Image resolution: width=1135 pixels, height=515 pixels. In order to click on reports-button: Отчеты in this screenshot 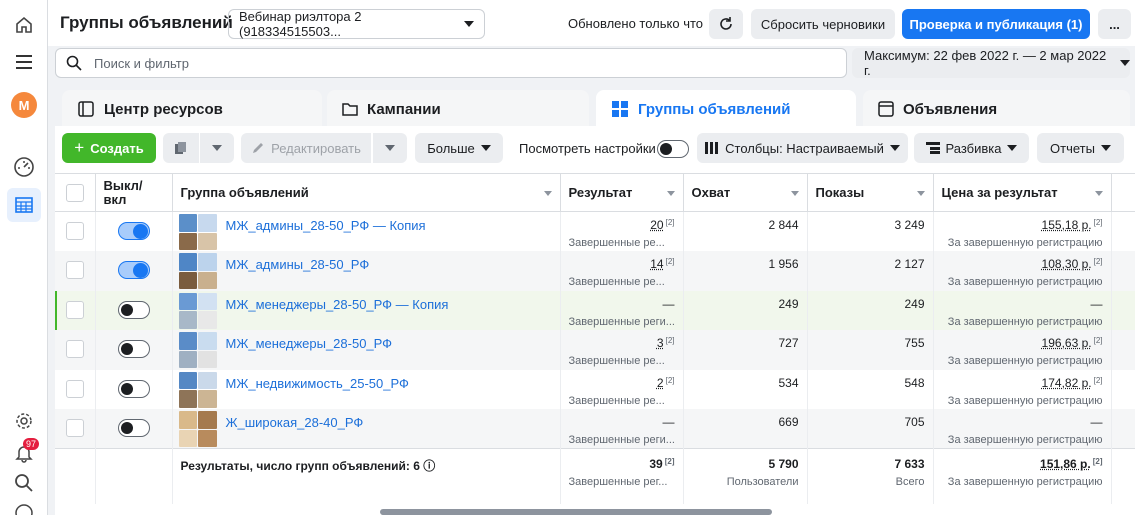, I will do `click(1080, 148)`.